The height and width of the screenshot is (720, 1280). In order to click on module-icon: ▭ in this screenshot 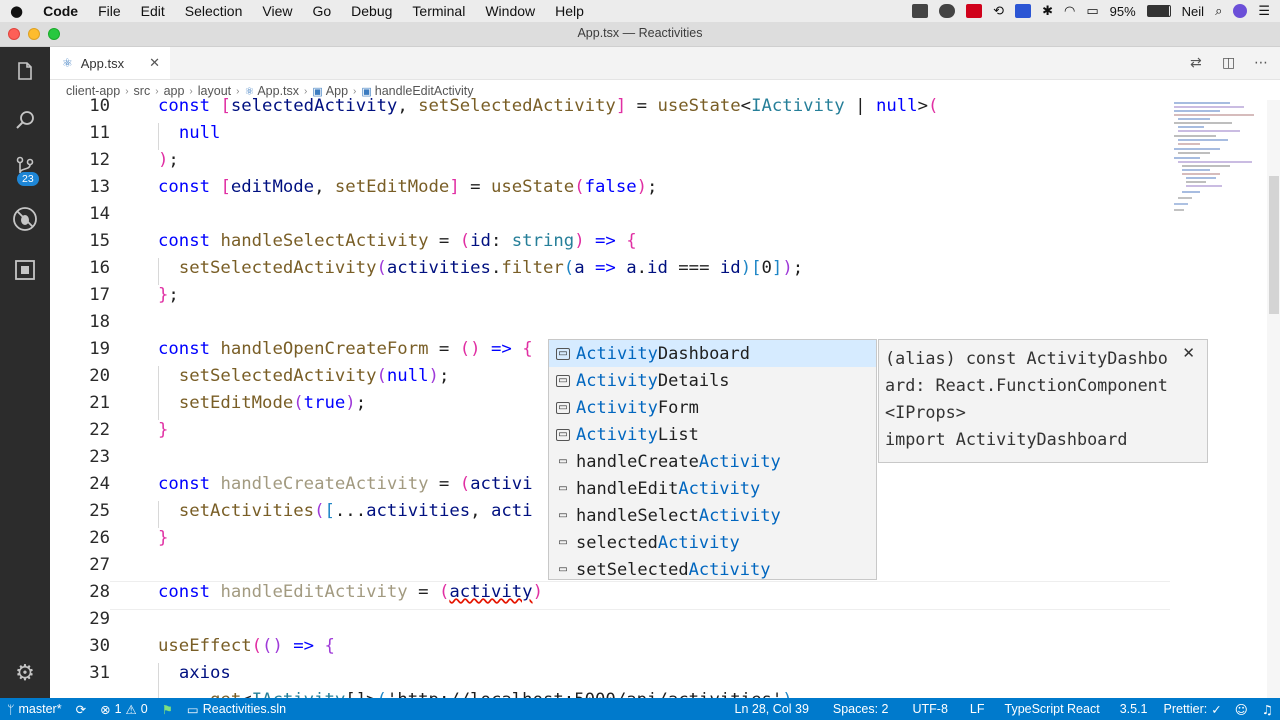, I will do `click(563, 380)`.